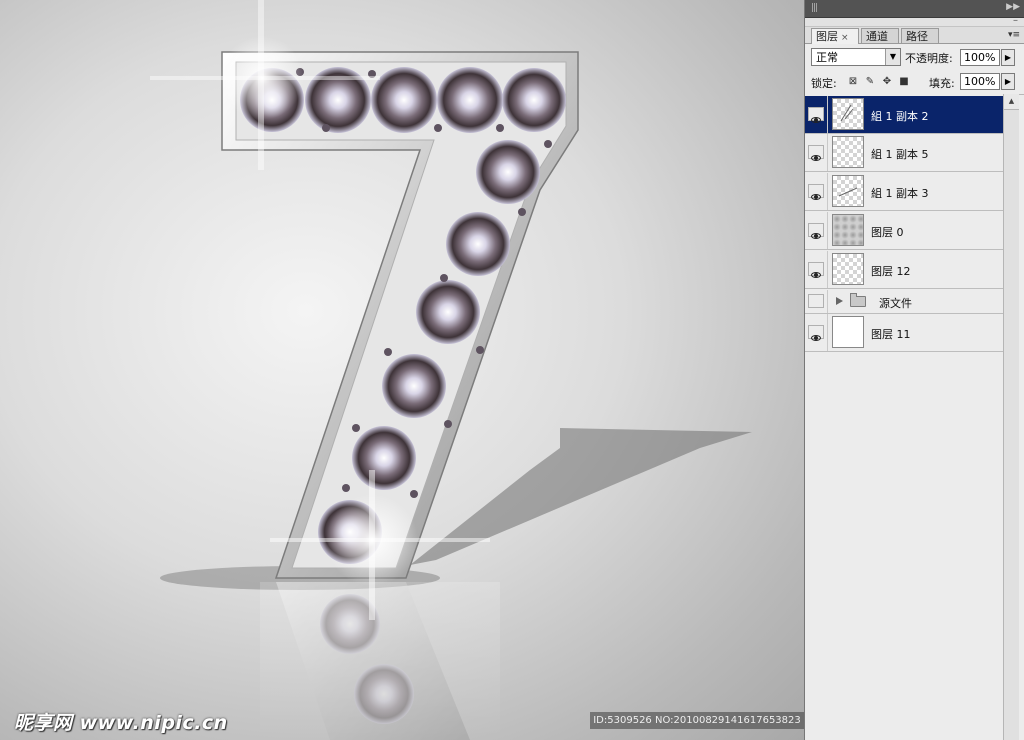 The image size is (1024, 740). What do you see at coordinates (900, 116) in the screenshot?
I see `layer-name: 組 1 副本 2` at bounding box center [900, 116].